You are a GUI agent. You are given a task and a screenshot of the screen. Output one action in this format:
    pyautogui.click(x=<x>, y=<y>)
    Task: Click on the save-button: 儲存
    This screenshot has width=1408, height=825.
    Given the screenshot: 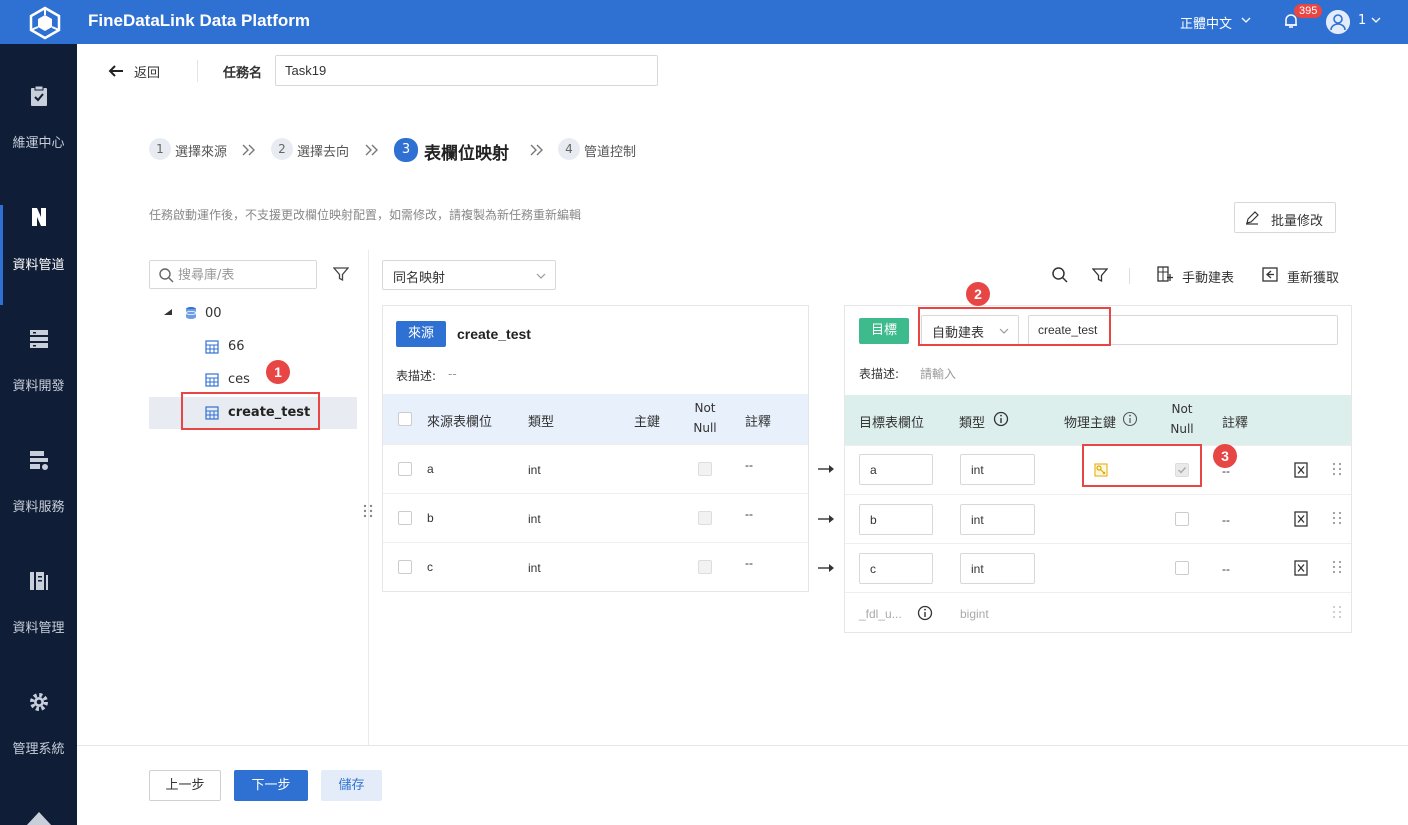 What is the action you would take?
    pyautogui.click(x=351, y=785)
    